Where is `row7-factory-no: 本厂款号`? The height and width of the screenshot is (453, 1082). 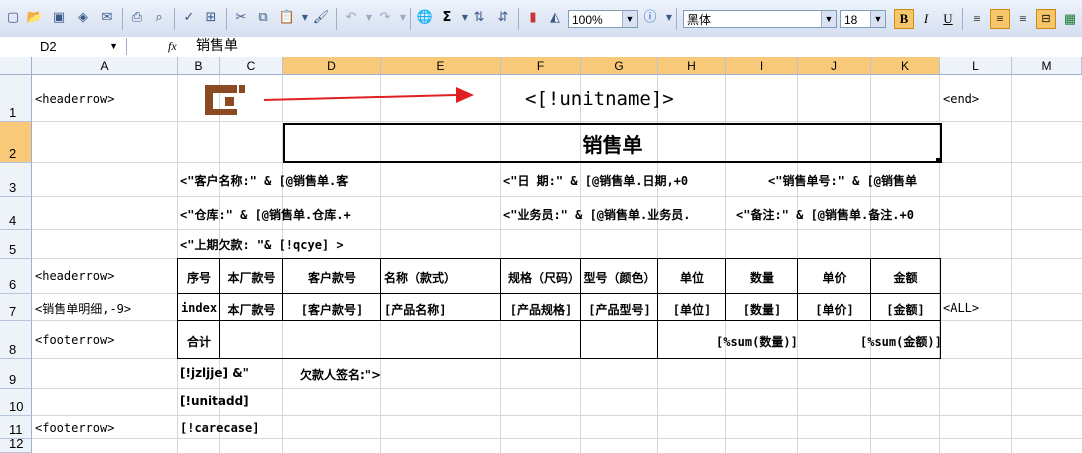 row7-factory-no: 本厂款号 is located at coordinates (251, 309).